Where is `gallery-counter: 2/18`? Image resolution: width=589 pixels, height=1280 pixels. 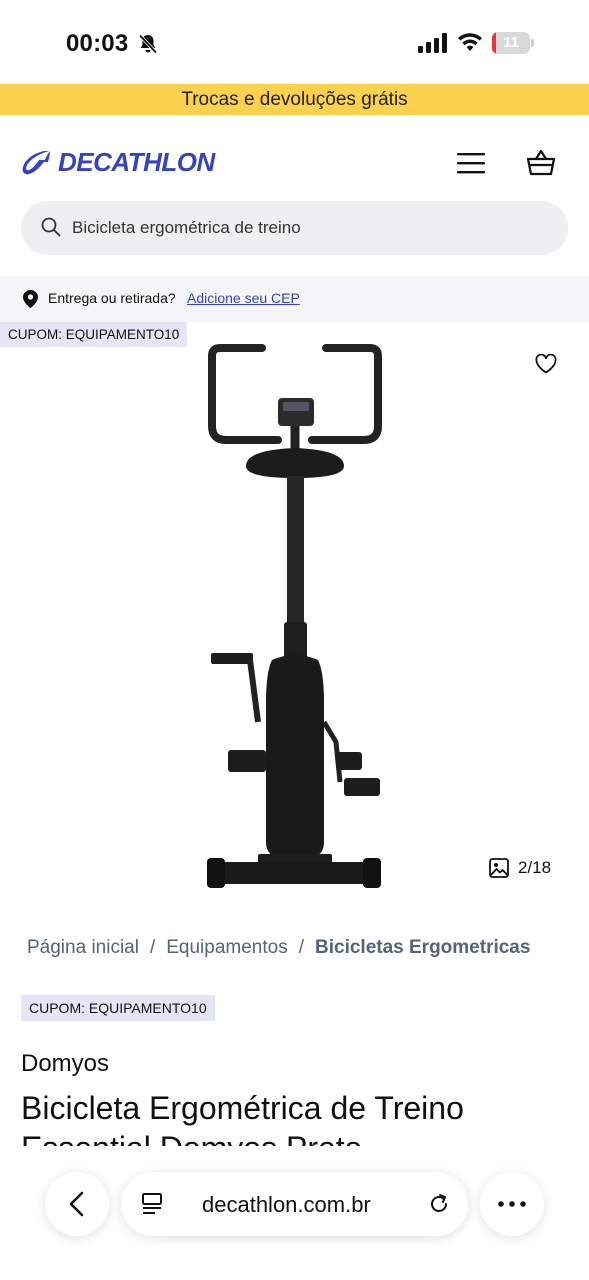 gallery-counter: 2/18 is located at coordinates (520, 868).